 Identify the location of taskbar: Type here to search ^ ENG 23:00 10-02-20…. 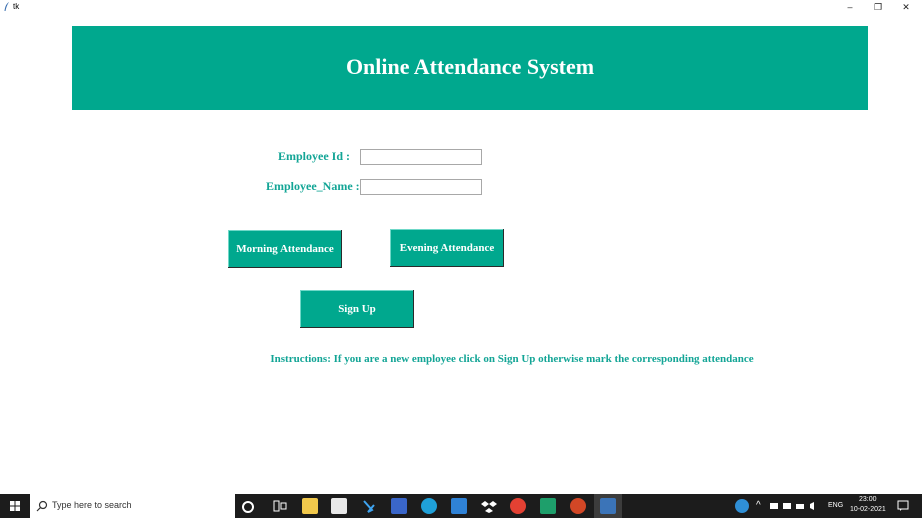
(461, 506).